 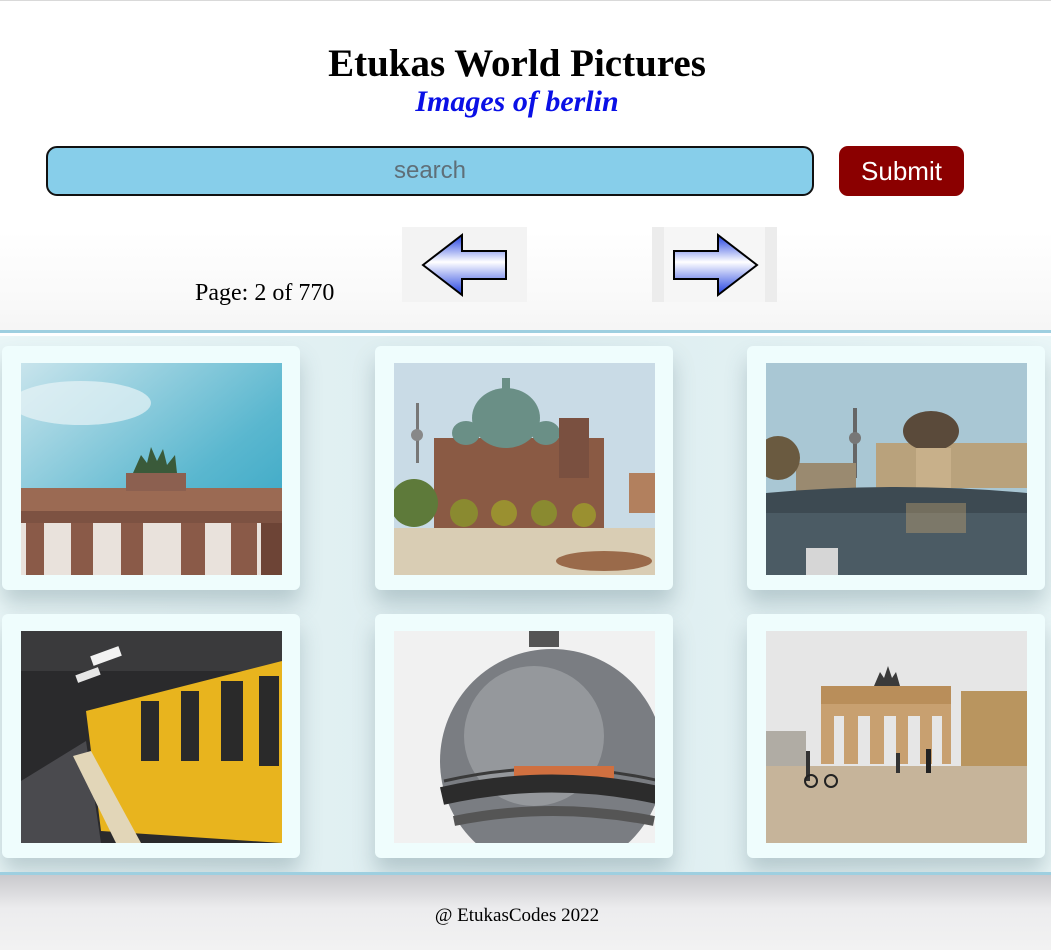 I want to click on u-bahn-yellow-train-photo, so click(x=151, y=737).